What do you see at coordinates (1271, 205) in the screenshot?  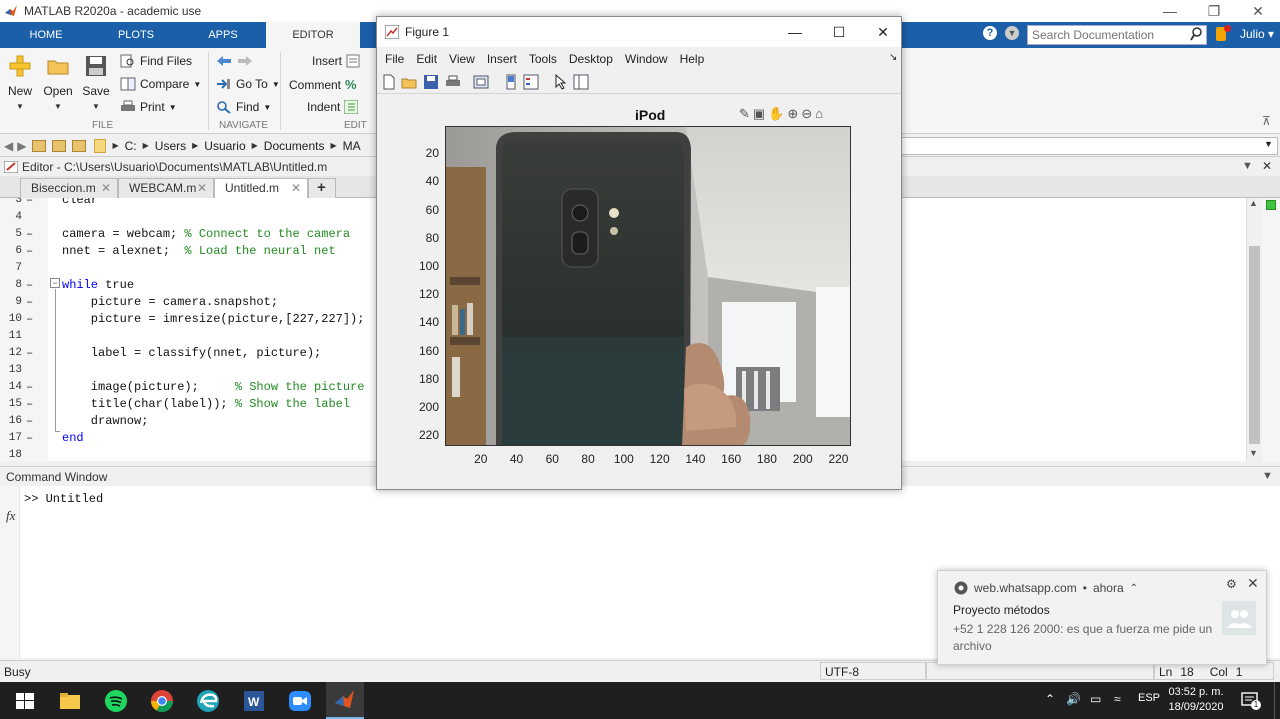 I see `analyzer-status-icon` at bounding box center [1271, 205].